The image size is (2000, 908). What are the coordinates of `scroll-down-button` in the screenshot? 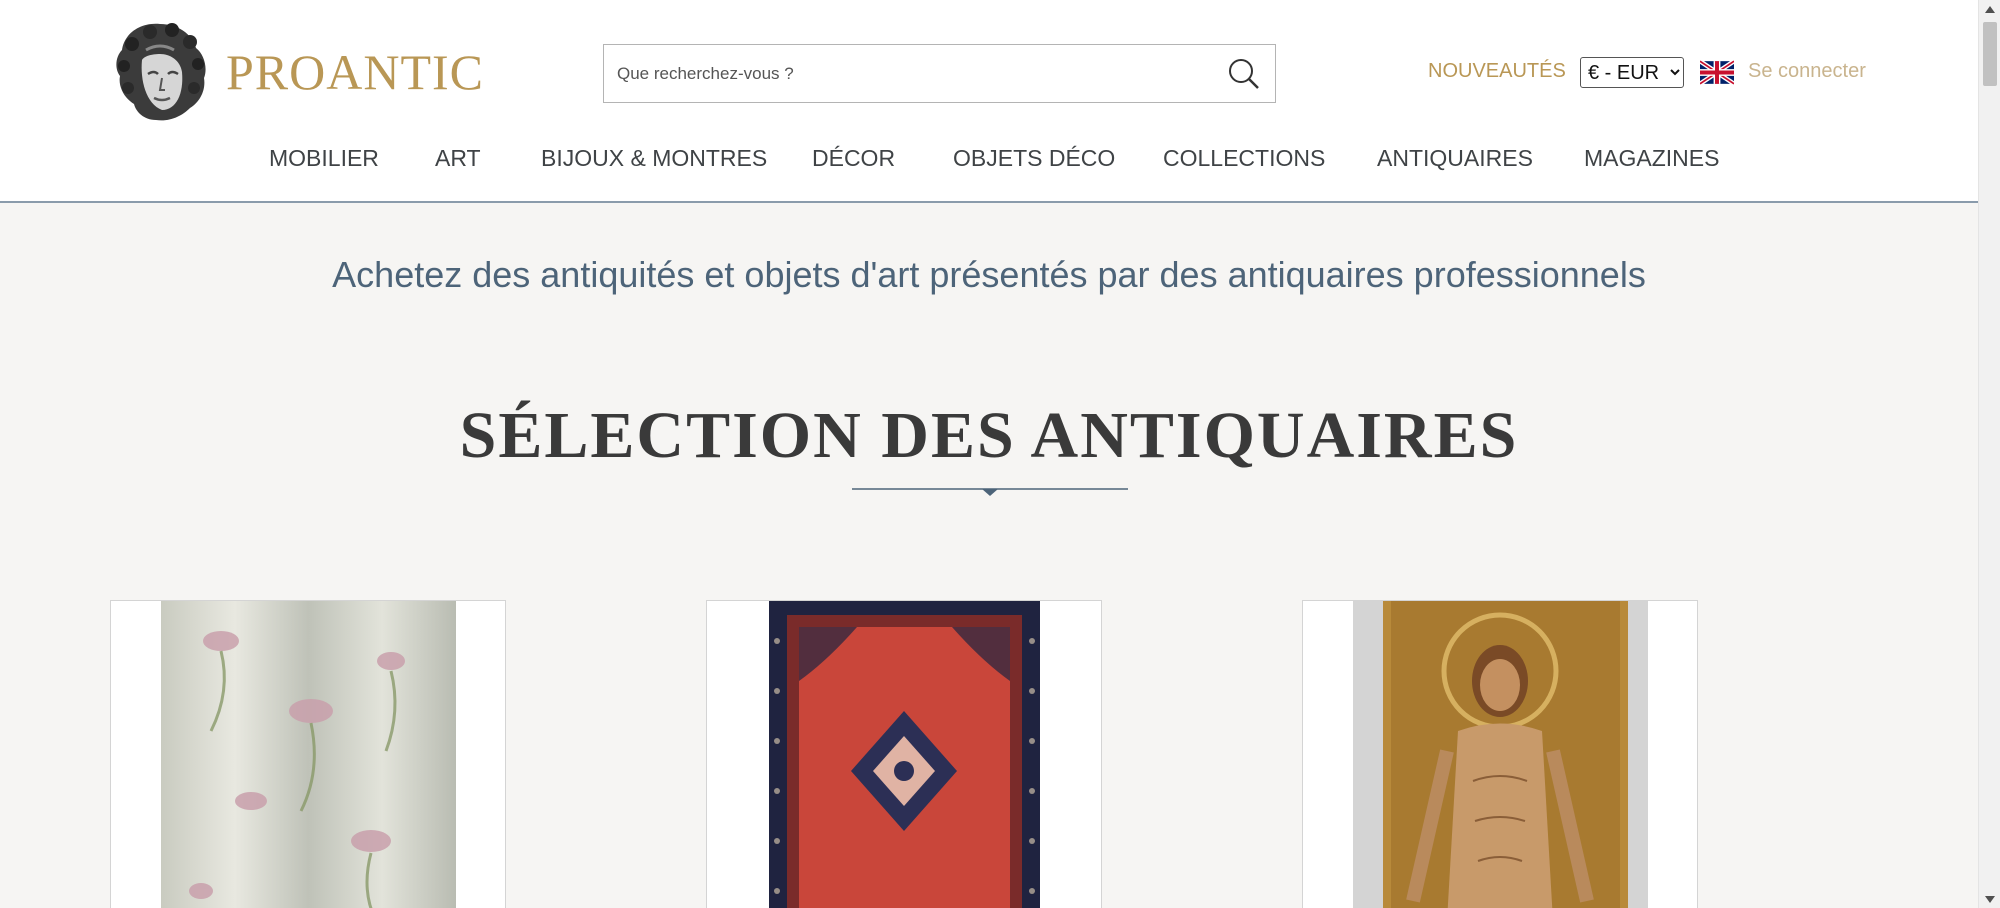 It's located at (1989, 899).